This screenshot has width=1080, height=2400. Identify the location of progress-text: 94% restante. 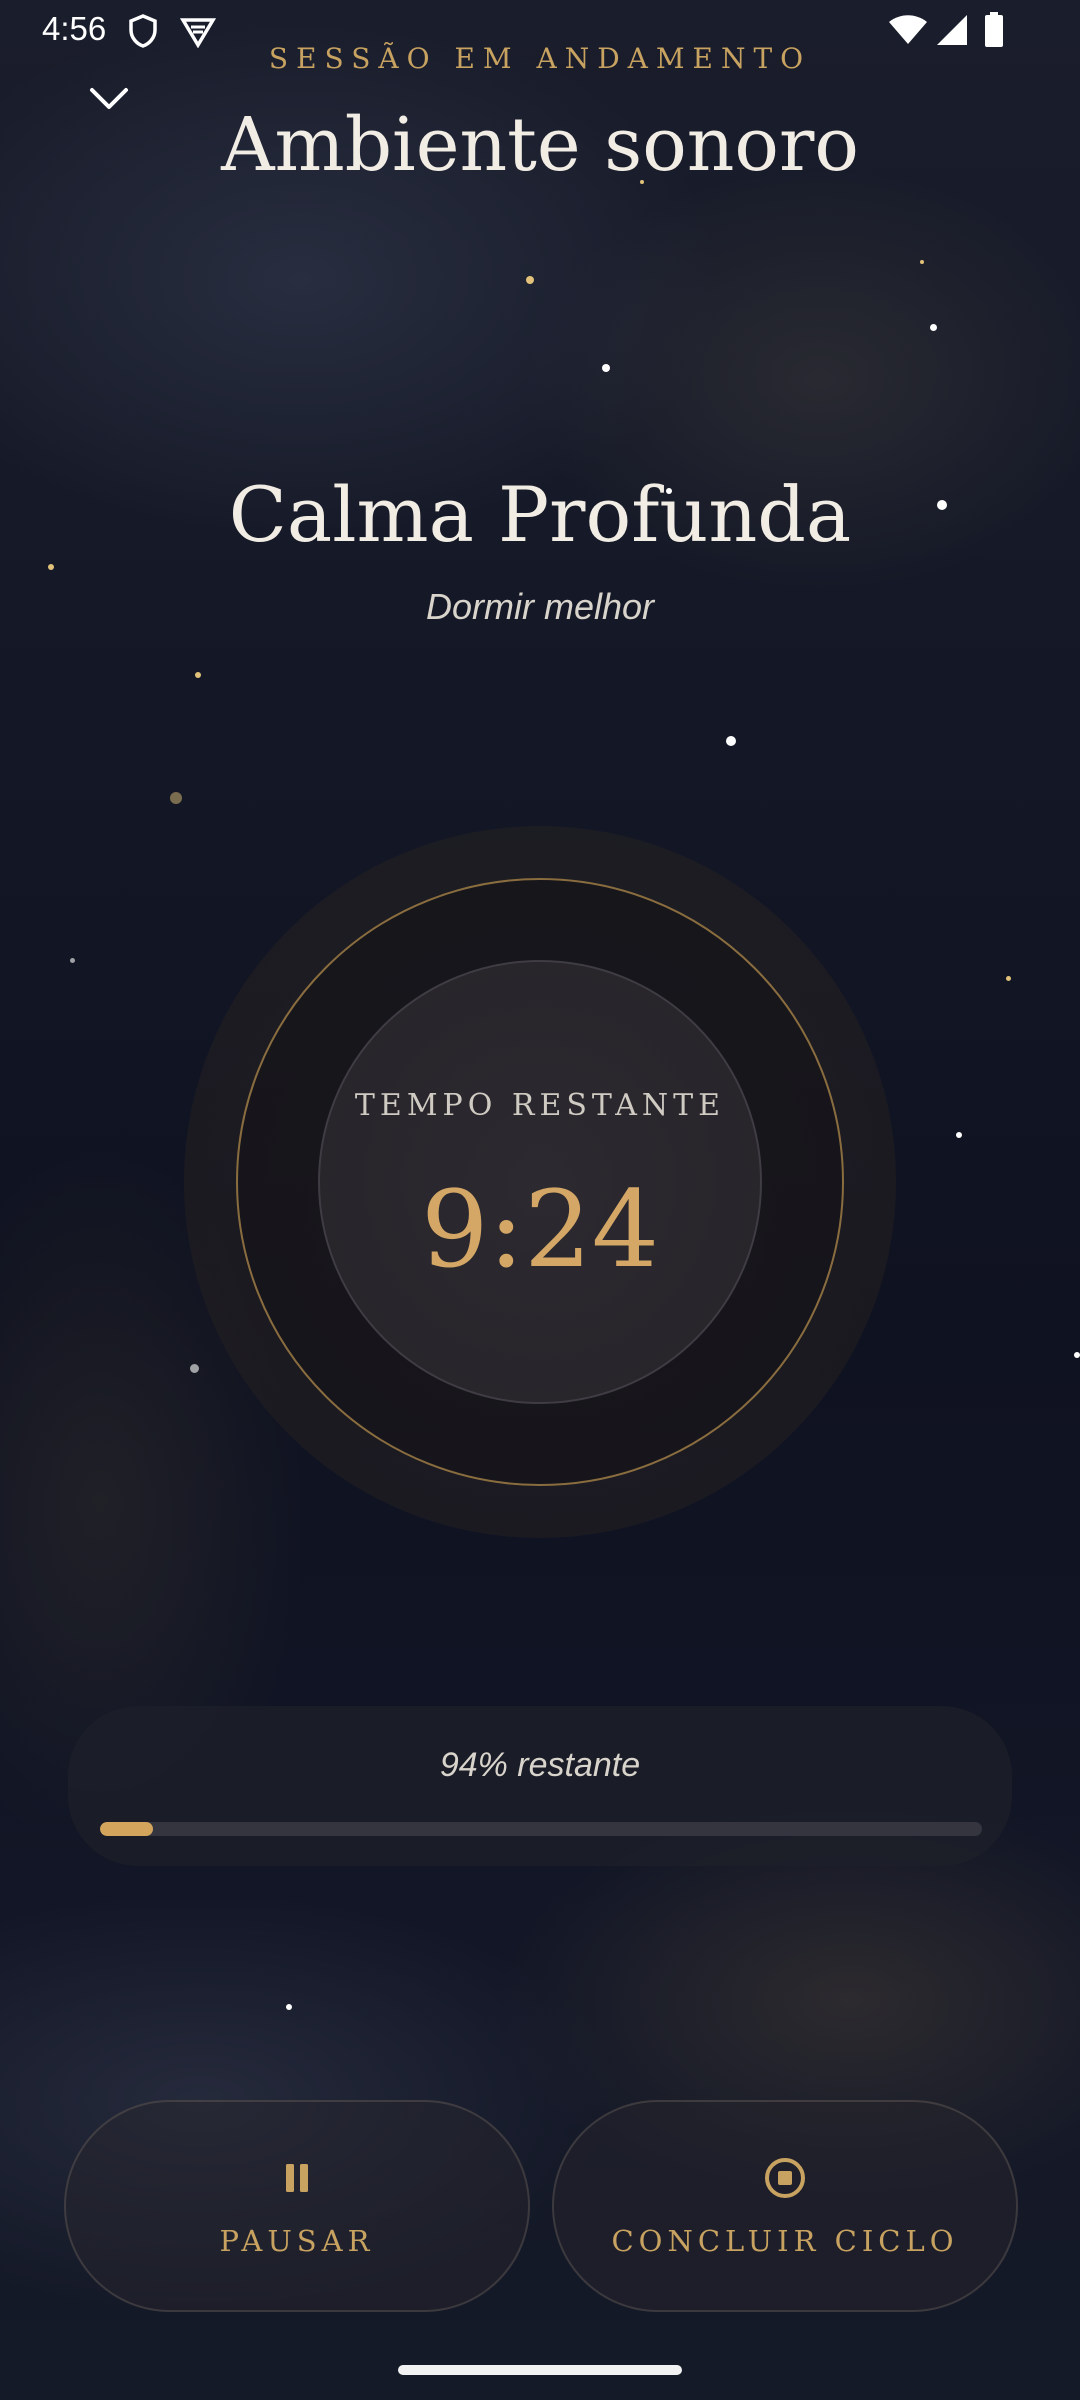
(540, 1765).